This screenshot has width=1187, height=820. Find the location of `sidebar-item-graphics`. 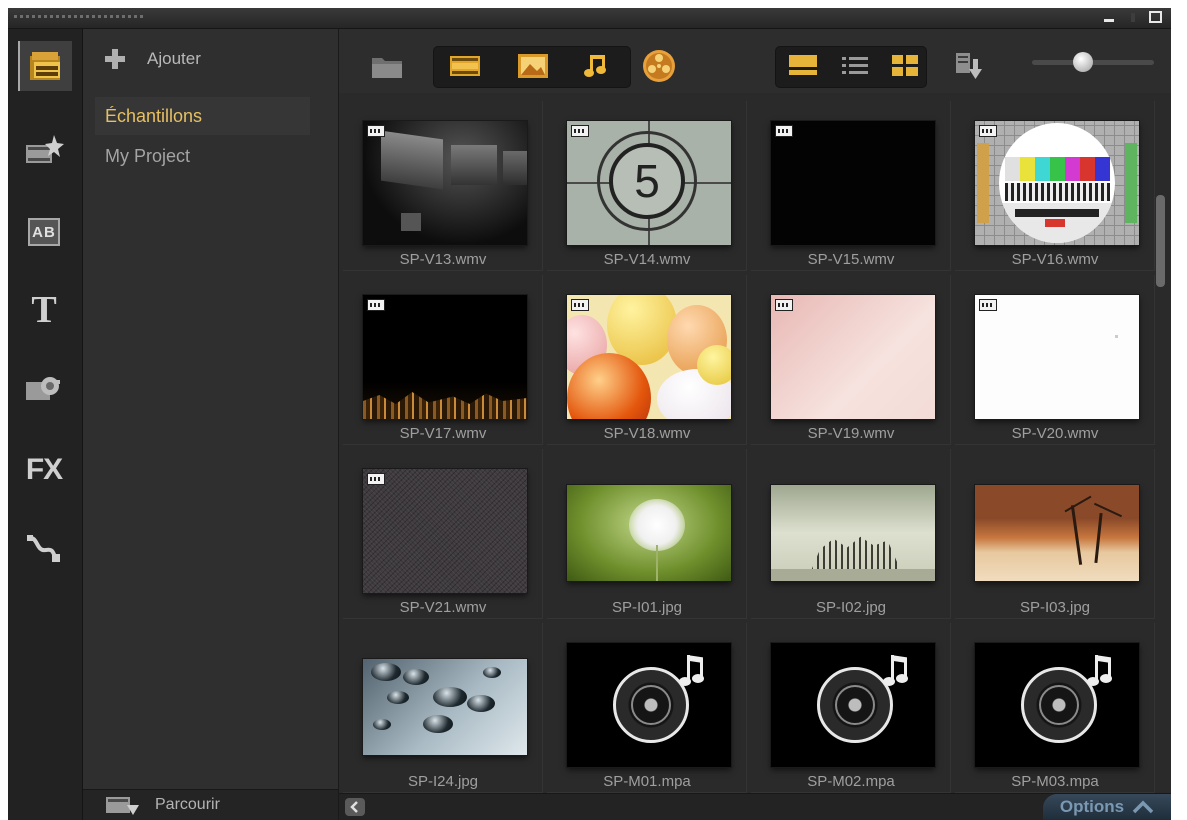

sidebar-item-graphics is located at coordinates (44, 388).